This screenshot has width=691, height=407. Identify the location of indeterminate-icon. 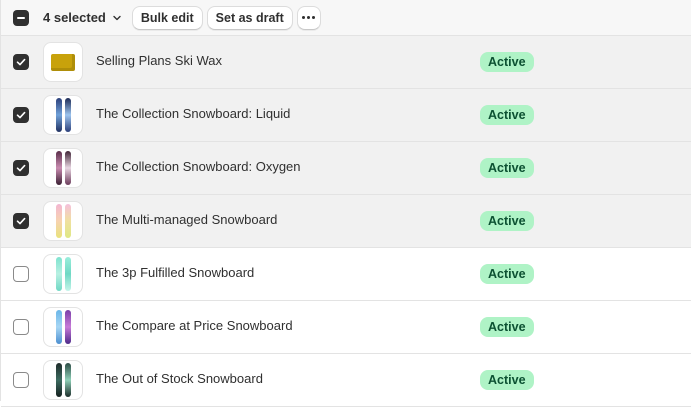
(21, 17).